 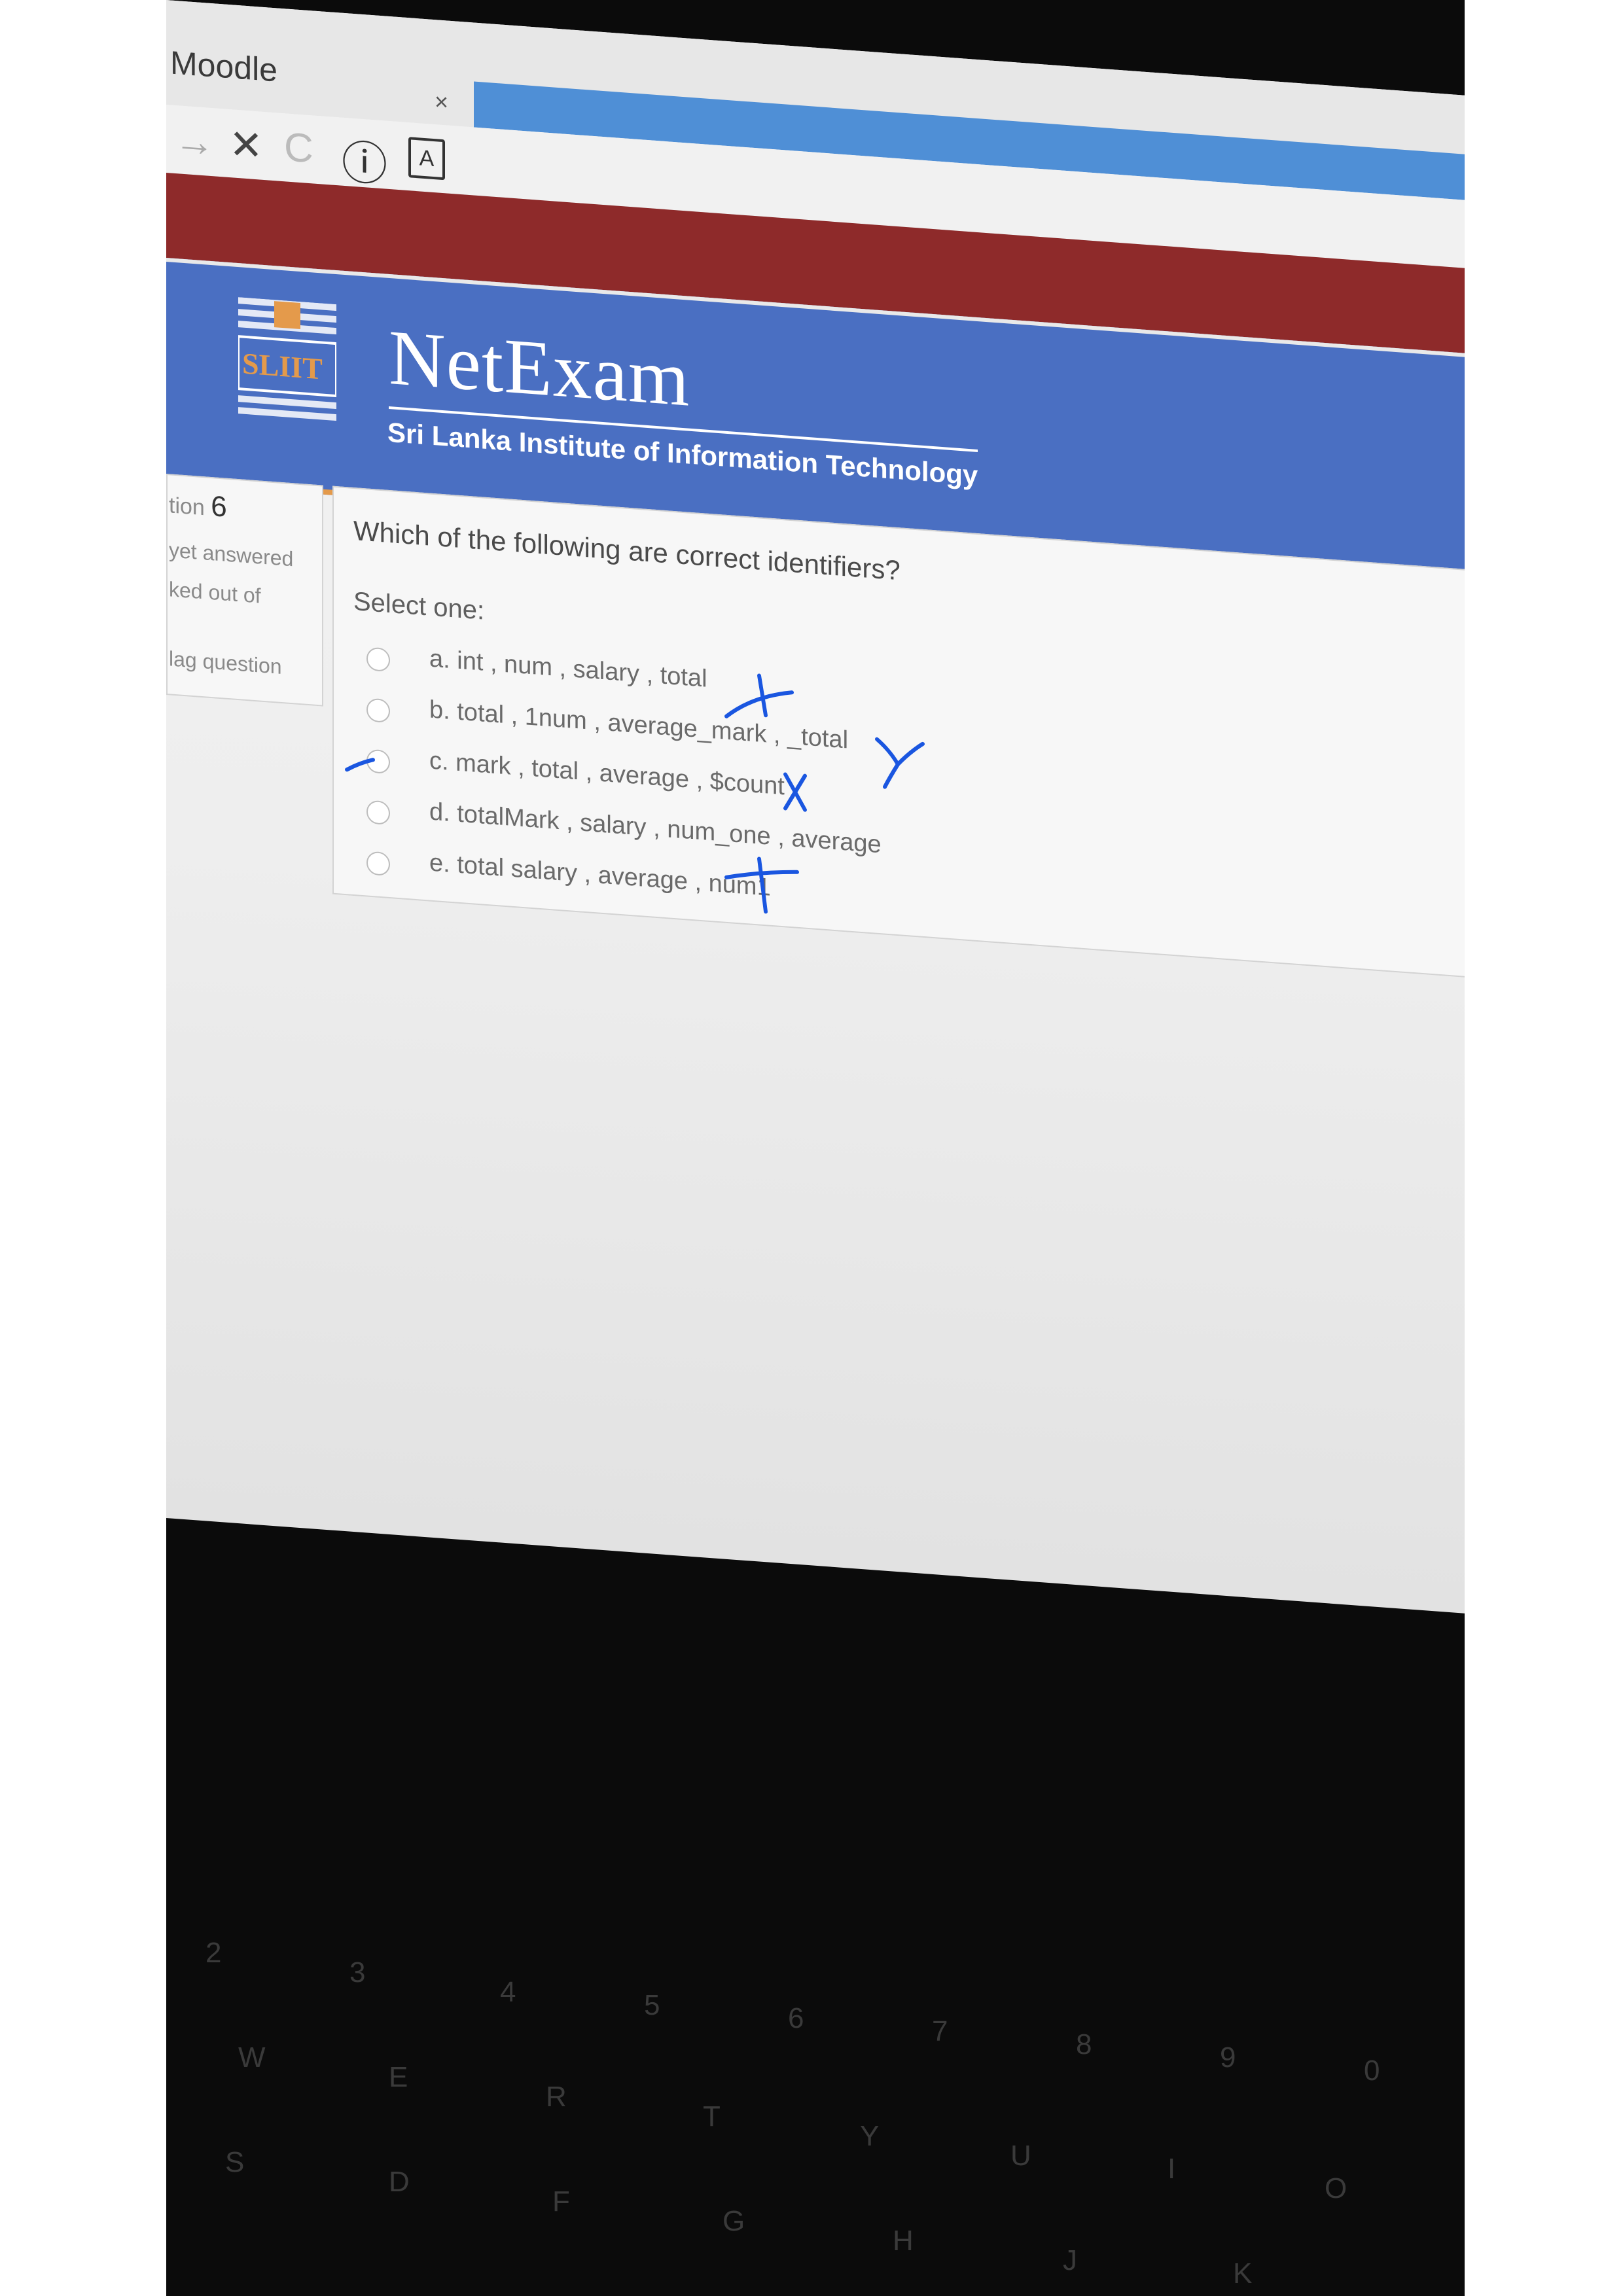 I want to click on browser-tab-title: Moodle, so click(x=224, y=66).